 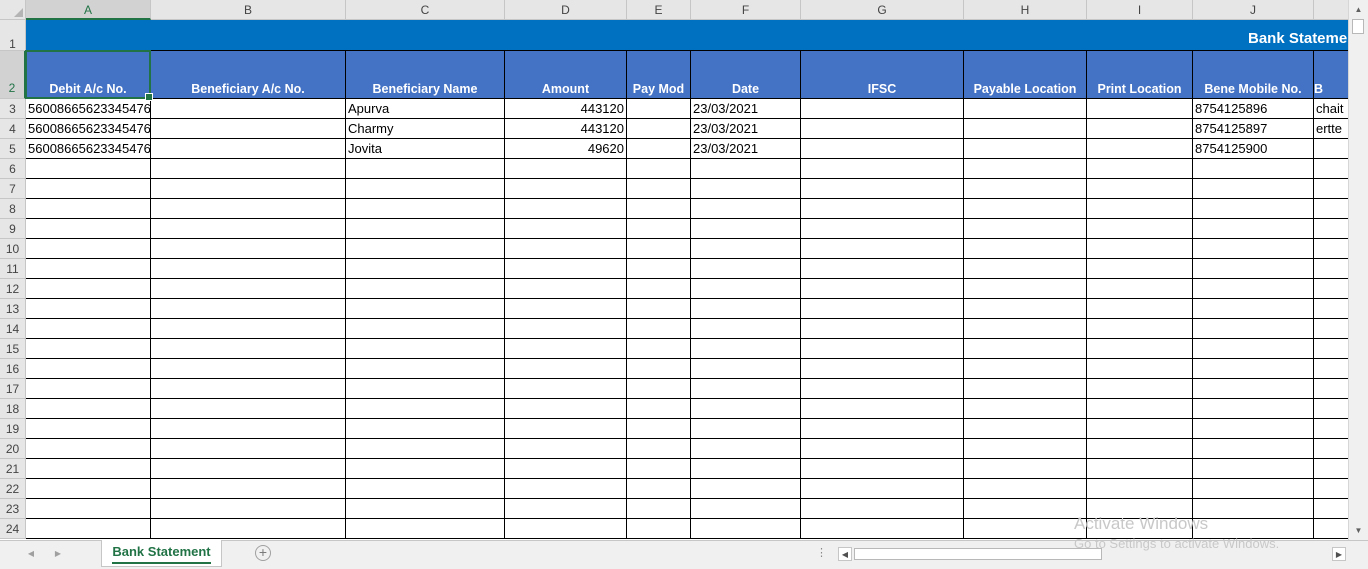 What do you see at coordinates (566, 409) in the screenshot?
I see `cell-d18` at bounding box center [566, 409].